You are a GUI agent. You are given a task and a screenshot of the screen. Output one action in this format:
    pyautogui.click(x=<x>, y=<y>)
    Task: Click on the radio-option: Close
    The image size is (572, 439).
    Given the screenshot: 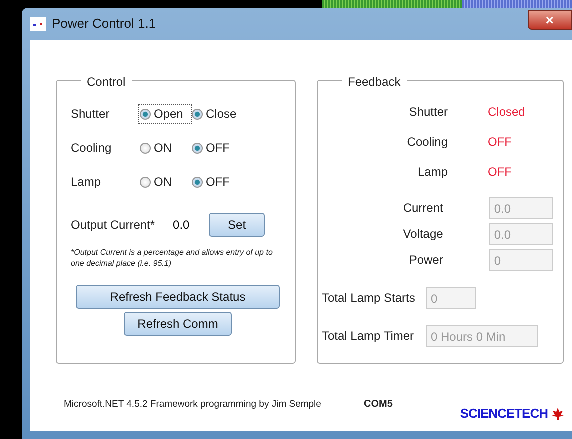 What is the action you would take?
    pyautogui.click(x=217, y=114)
    